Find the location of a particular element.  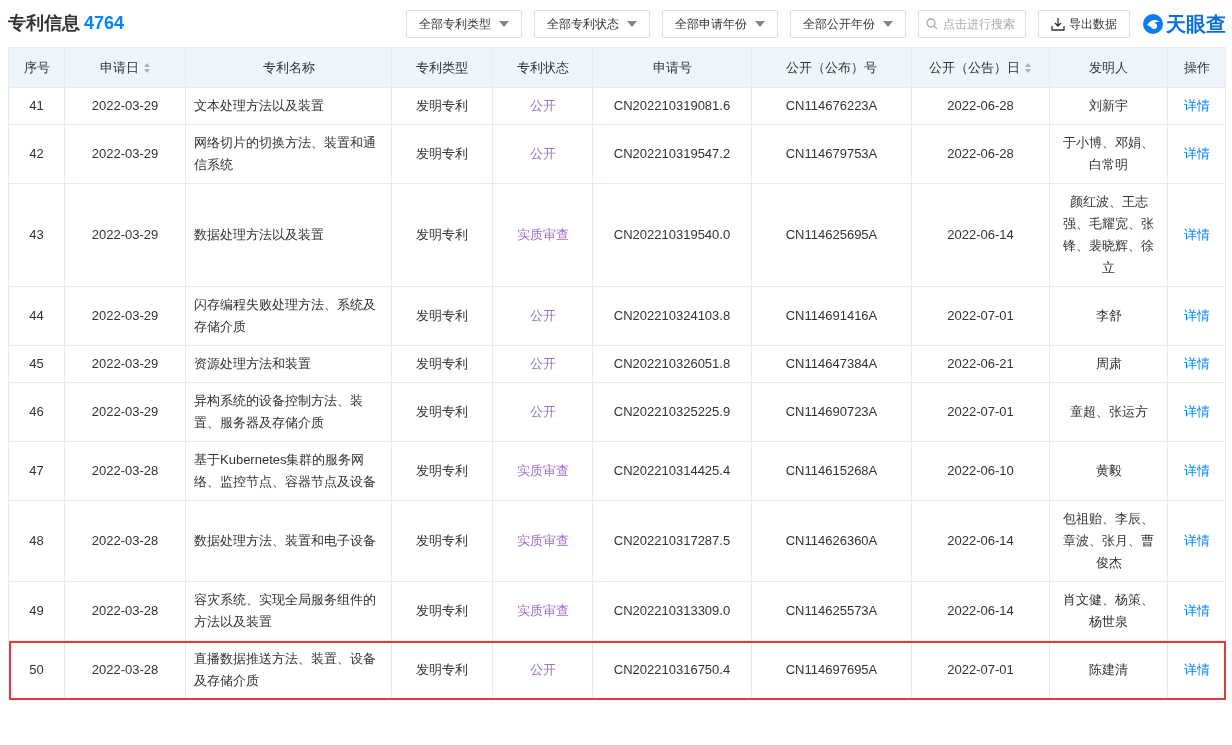

filter-dropdown: 全部专利类型 is located at coordinates (464, 23).